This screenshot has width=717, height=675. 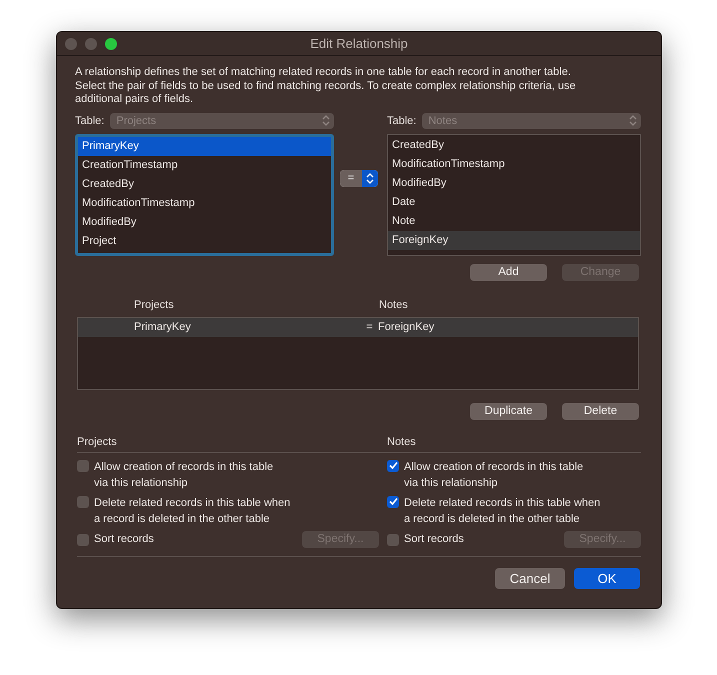 What do you see at coordinates (607, 578) in the screenshot?
I see `ok-button: OK` at bounding box center [607, 578].